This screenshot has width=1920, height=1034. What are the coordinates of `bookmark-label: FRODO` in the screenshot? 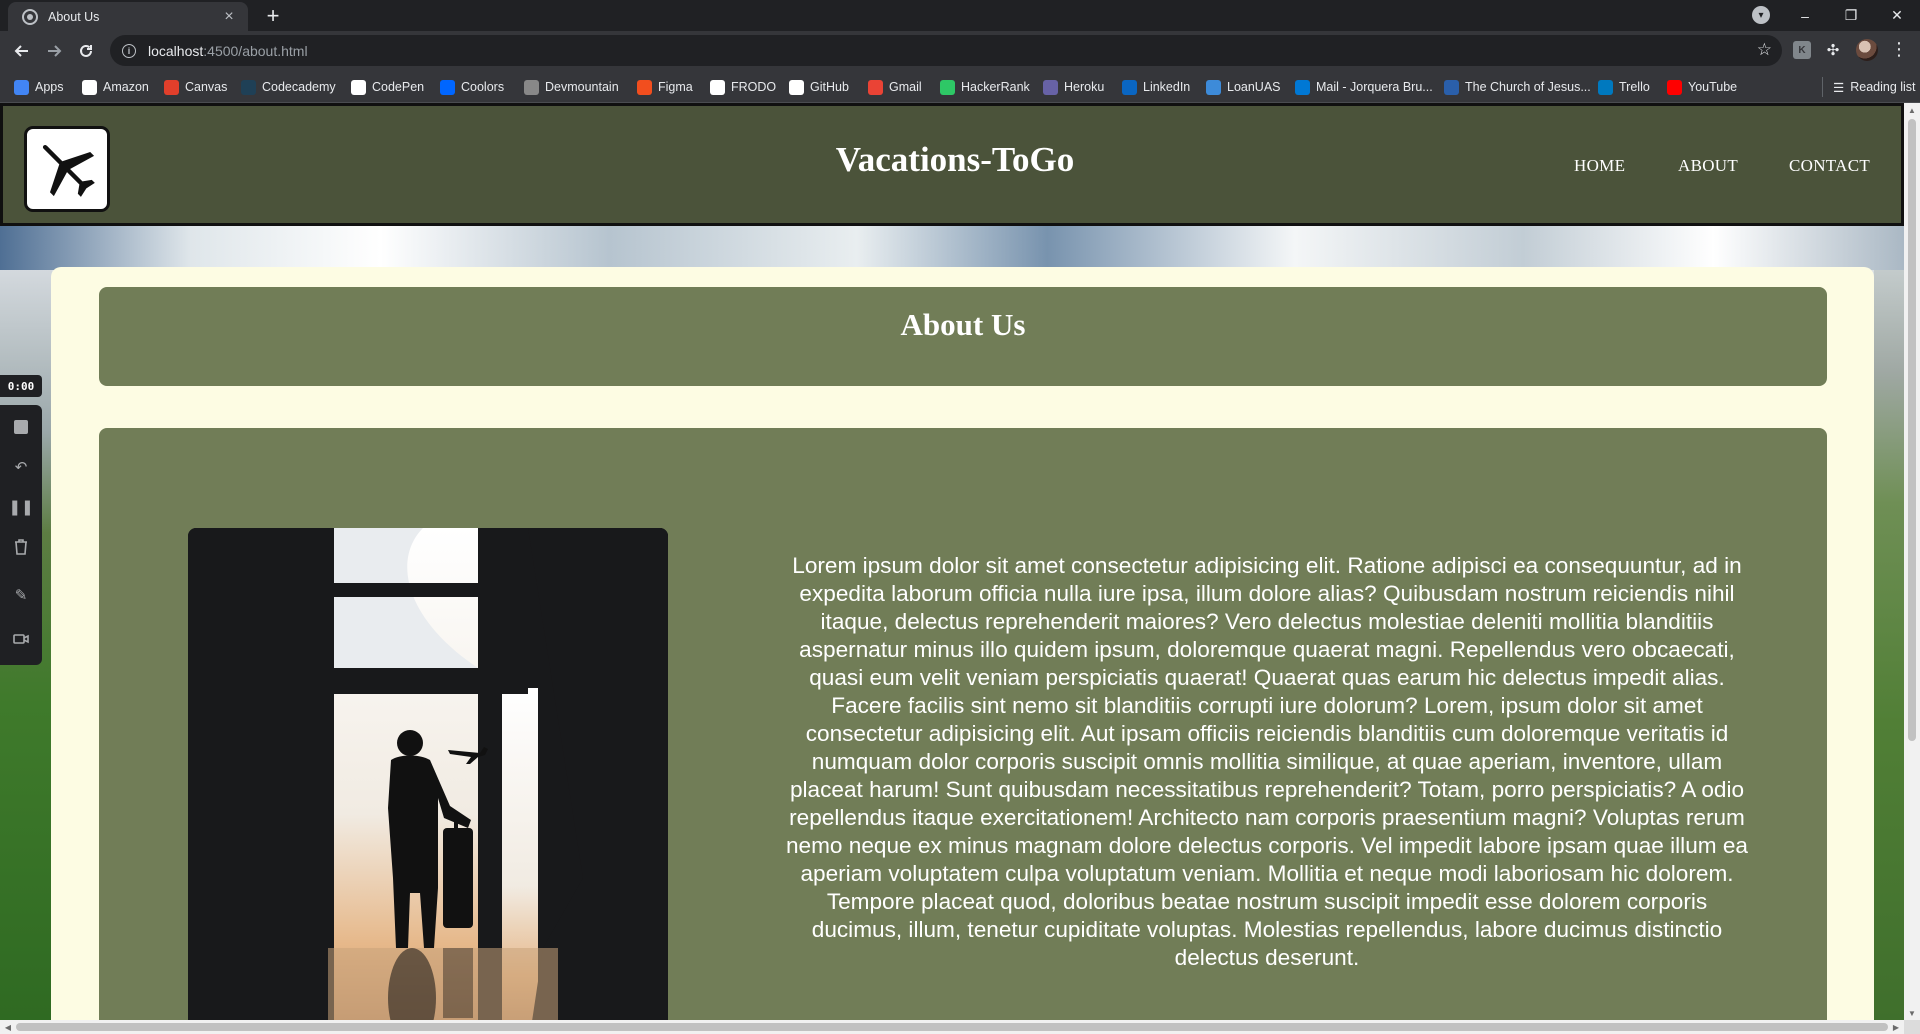 It's located at (754, 87).